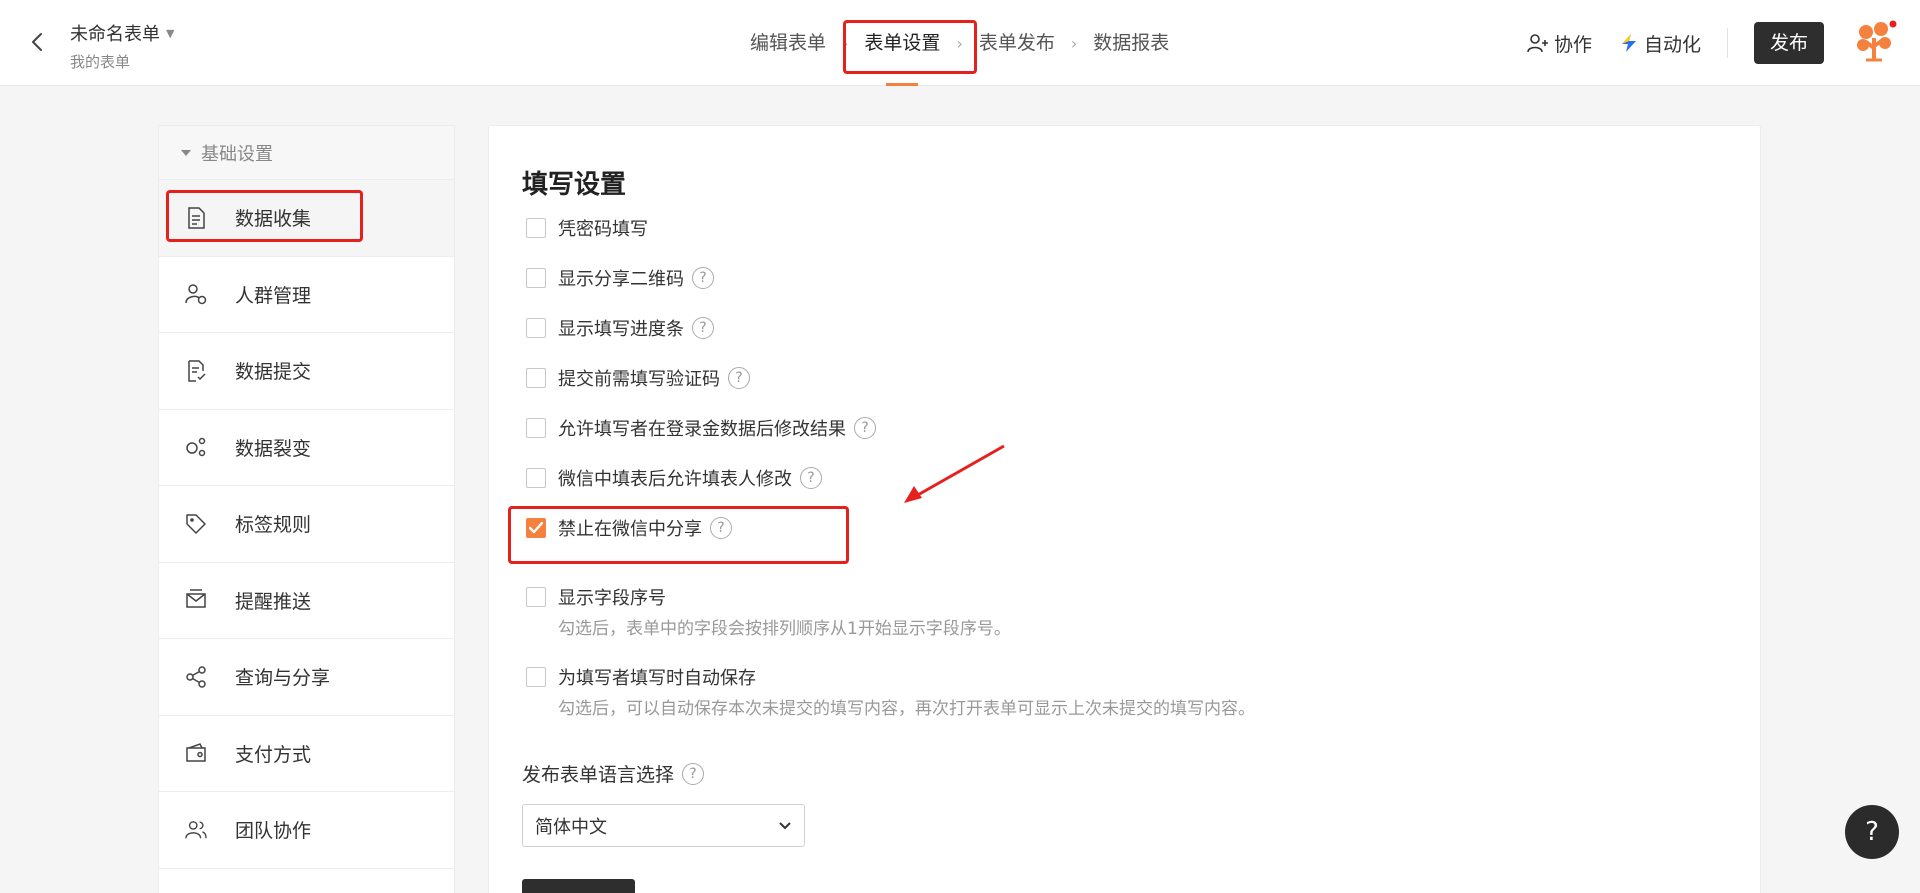 This screenshot has height=893, width=1920. I want to click on section-title: 填写设置, so click(574, 185).